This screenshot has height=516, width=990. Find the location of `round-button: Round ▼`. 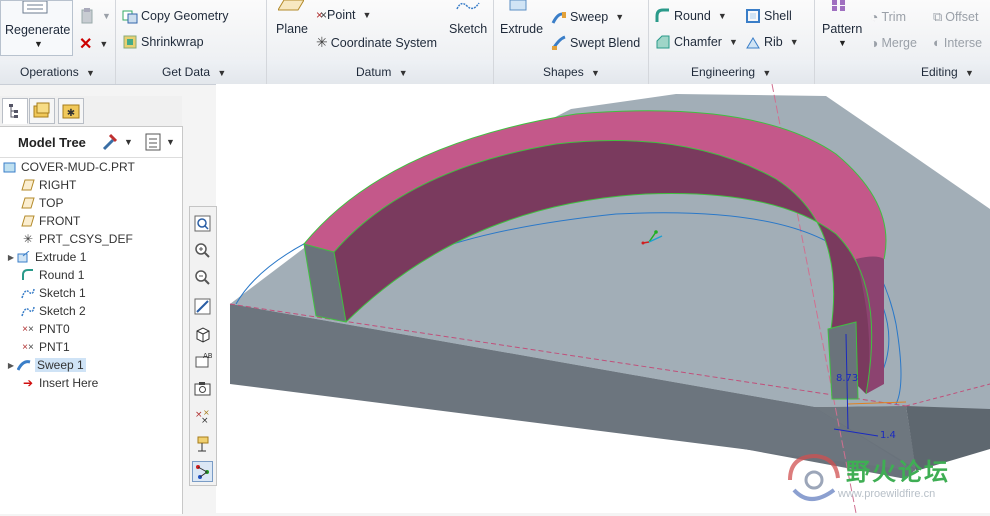

round-button: Round ▼ is located at coordinates (691, 16).